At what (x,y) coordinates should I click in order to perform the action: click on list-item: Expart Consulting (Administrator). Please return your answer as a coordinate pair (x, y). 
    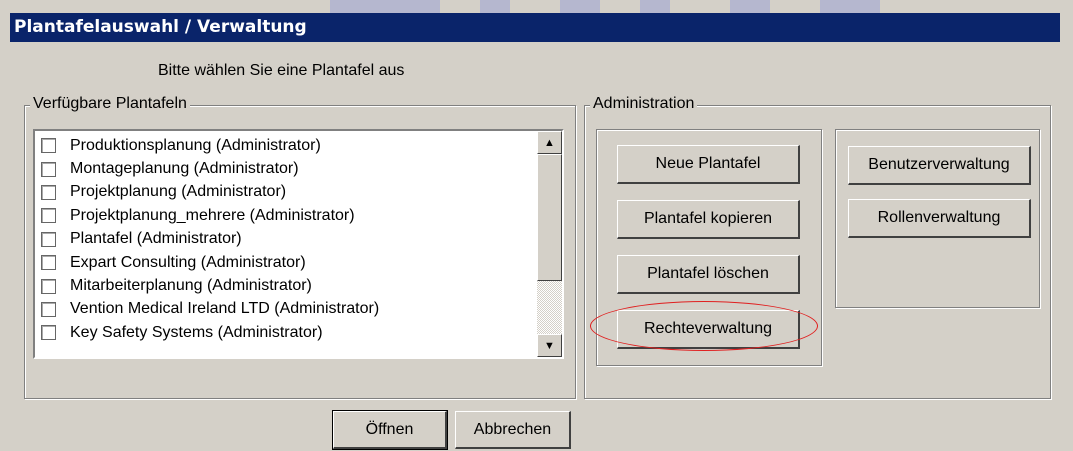
    Looking at the image, I should click on (283, 262).